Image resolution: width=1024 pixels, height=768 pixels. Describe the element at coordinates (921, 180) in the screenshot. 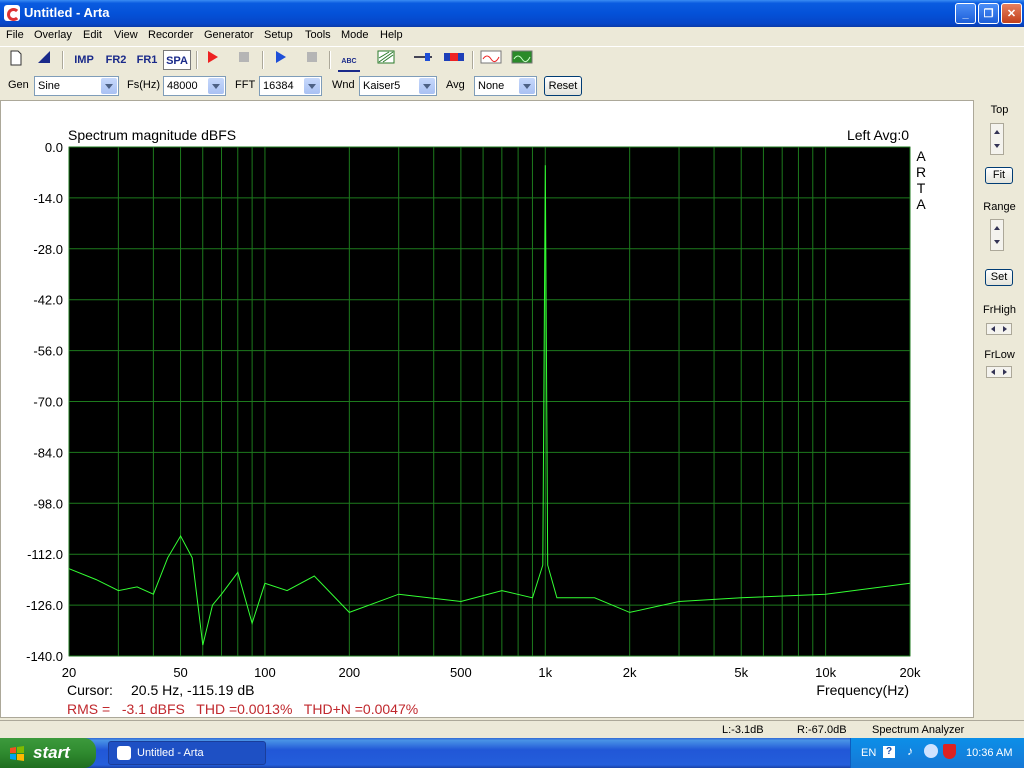

I see `brand-label: ARTA` at that location.